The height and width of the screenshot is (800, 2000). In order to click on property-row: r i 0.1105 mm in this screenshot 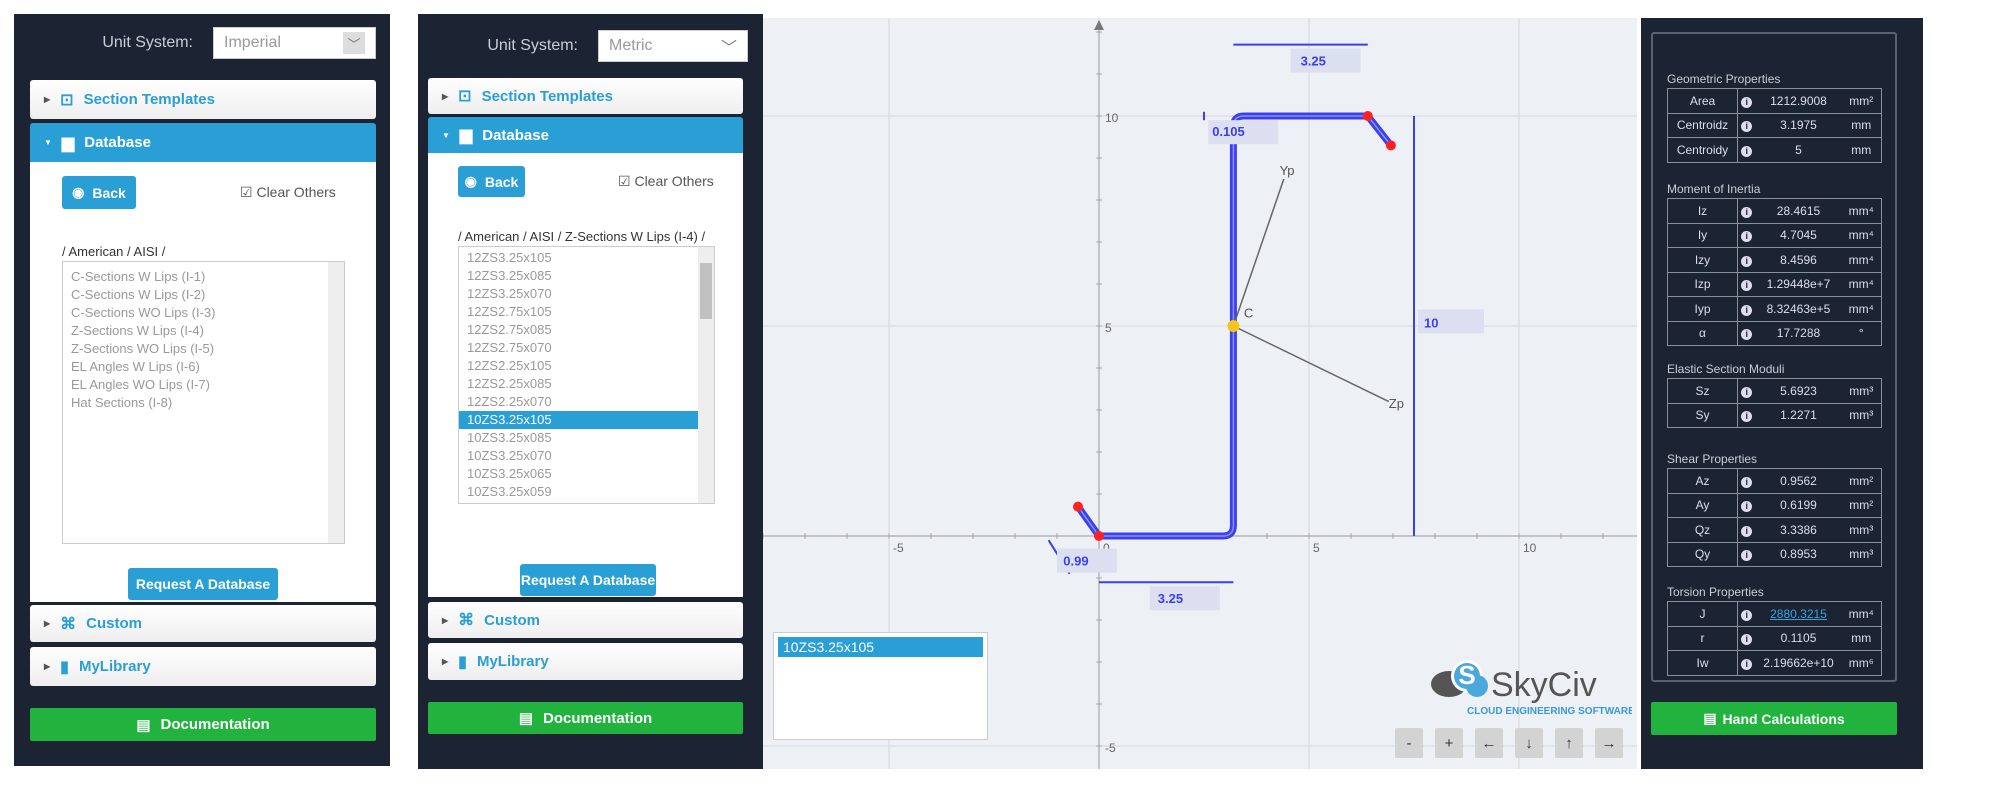, I will do `click(1774, 638)`.